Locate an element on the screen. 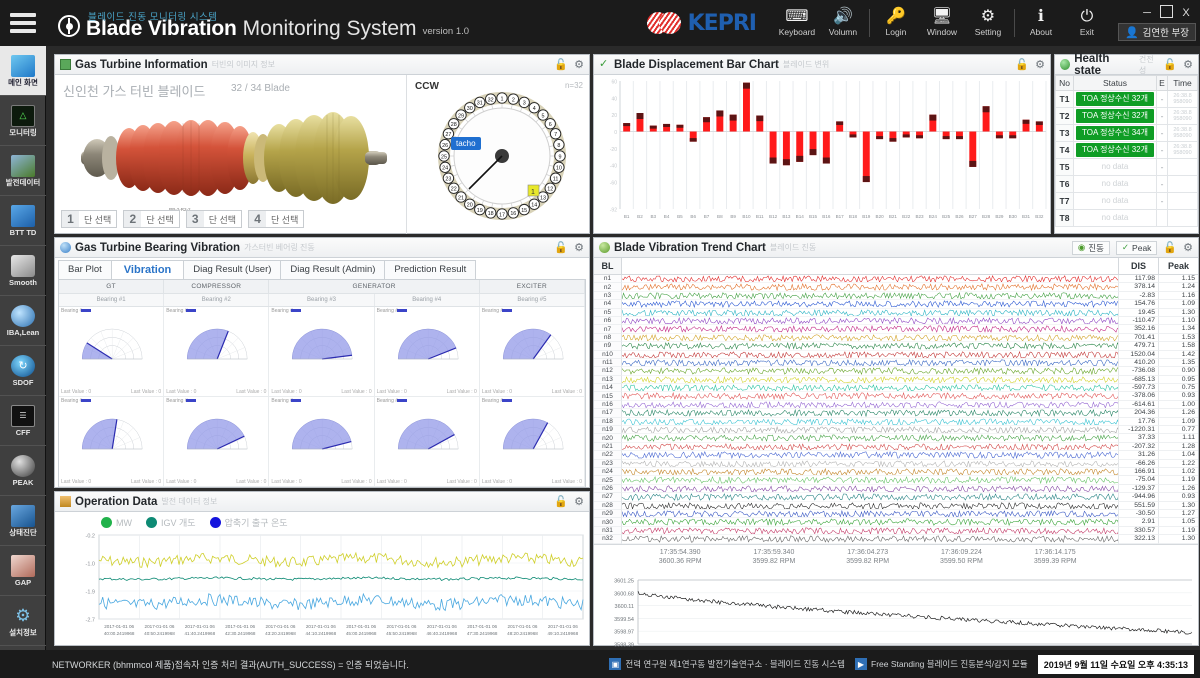 This screenshot has height=678, width=1200. trend-row: n17 204.36 1.26 is located at coordinates (896, 413).